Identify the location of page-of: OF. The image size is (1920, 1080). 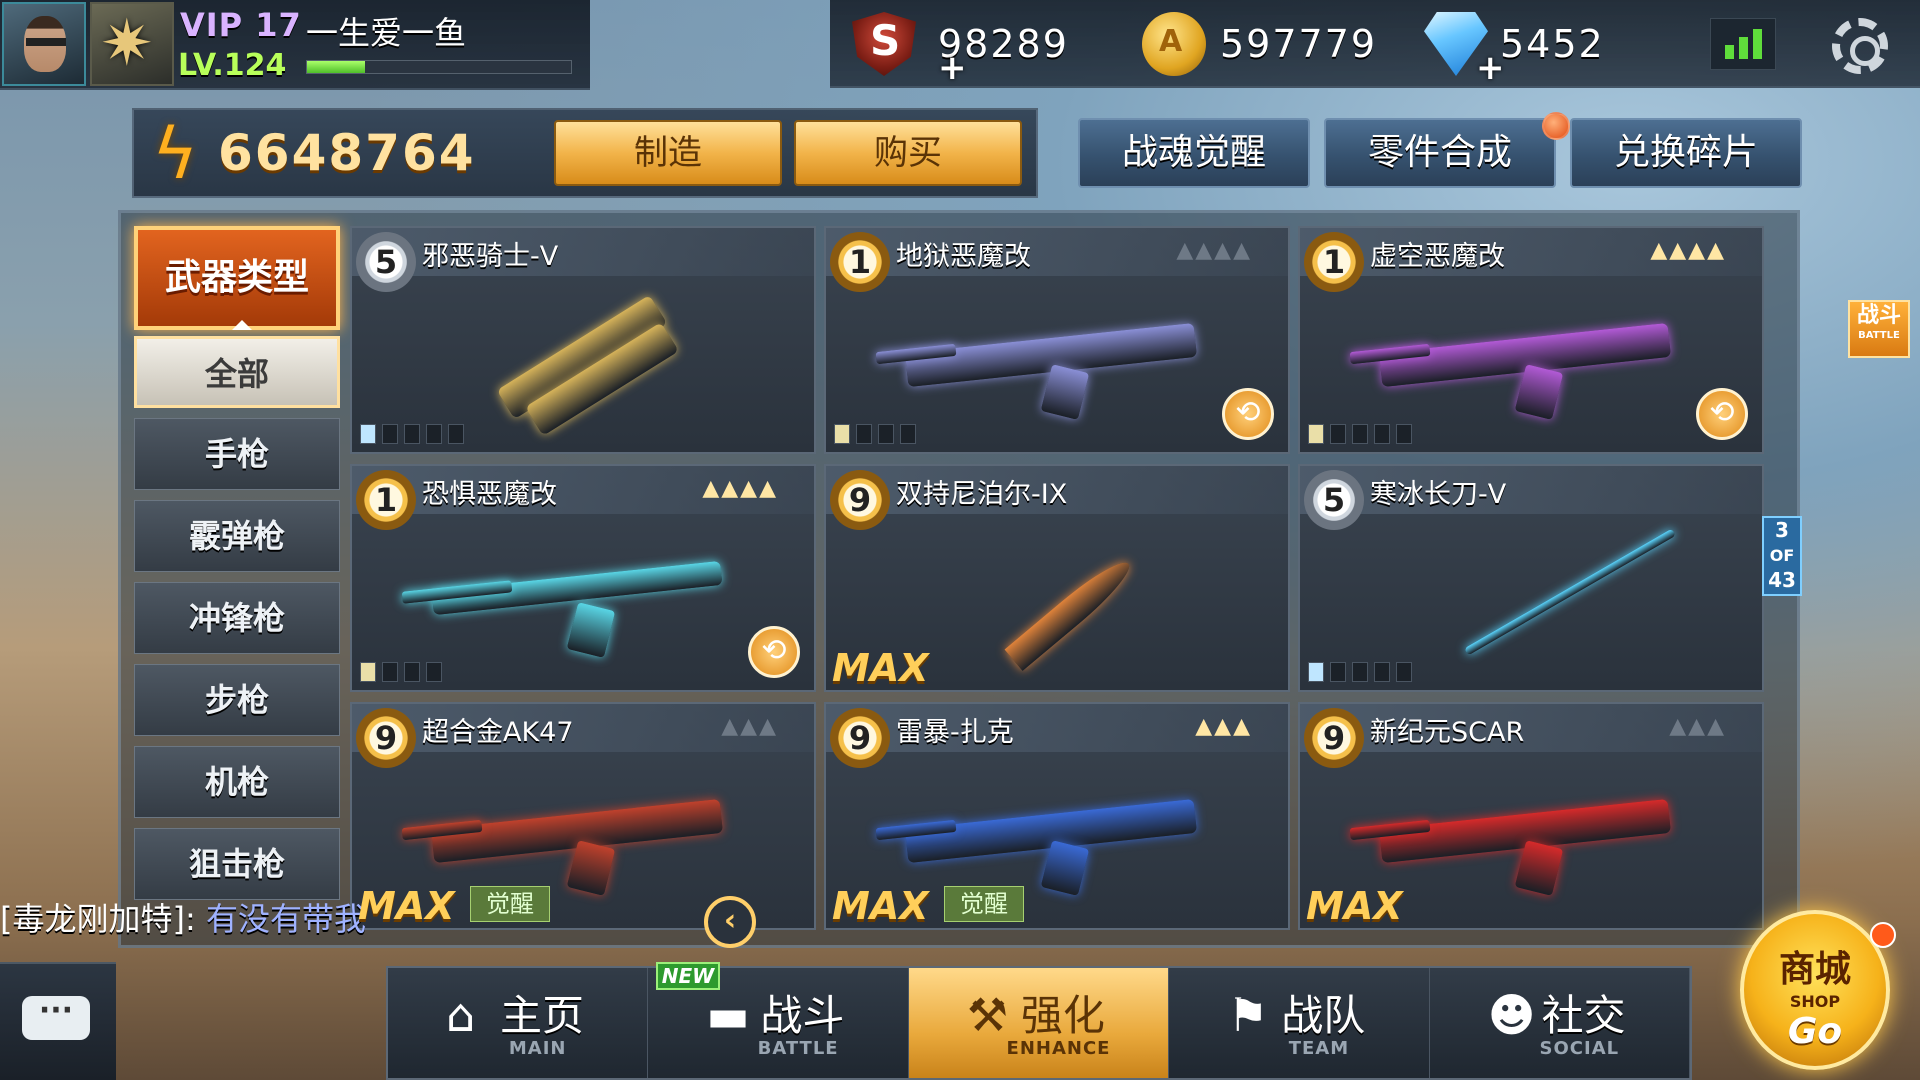
(1782, 555).